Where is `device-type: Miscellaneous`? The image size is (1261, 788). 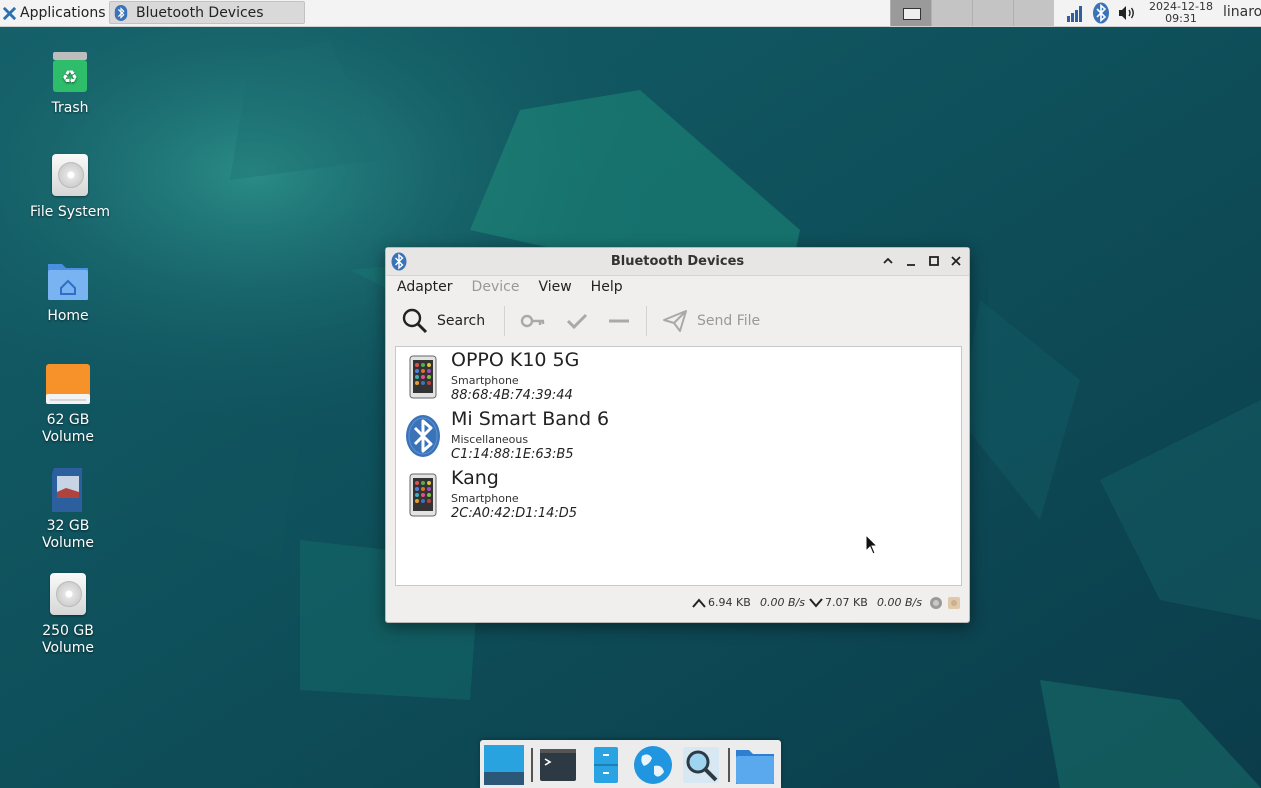
device-type: Miscellaneous is located at coordinates (490, 439).